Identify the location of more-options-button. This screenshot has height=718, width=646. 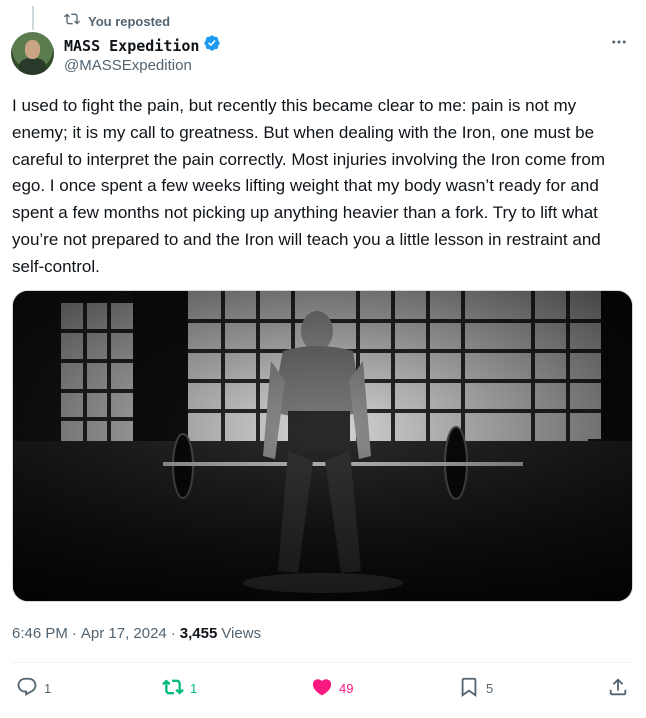
(619, 44).